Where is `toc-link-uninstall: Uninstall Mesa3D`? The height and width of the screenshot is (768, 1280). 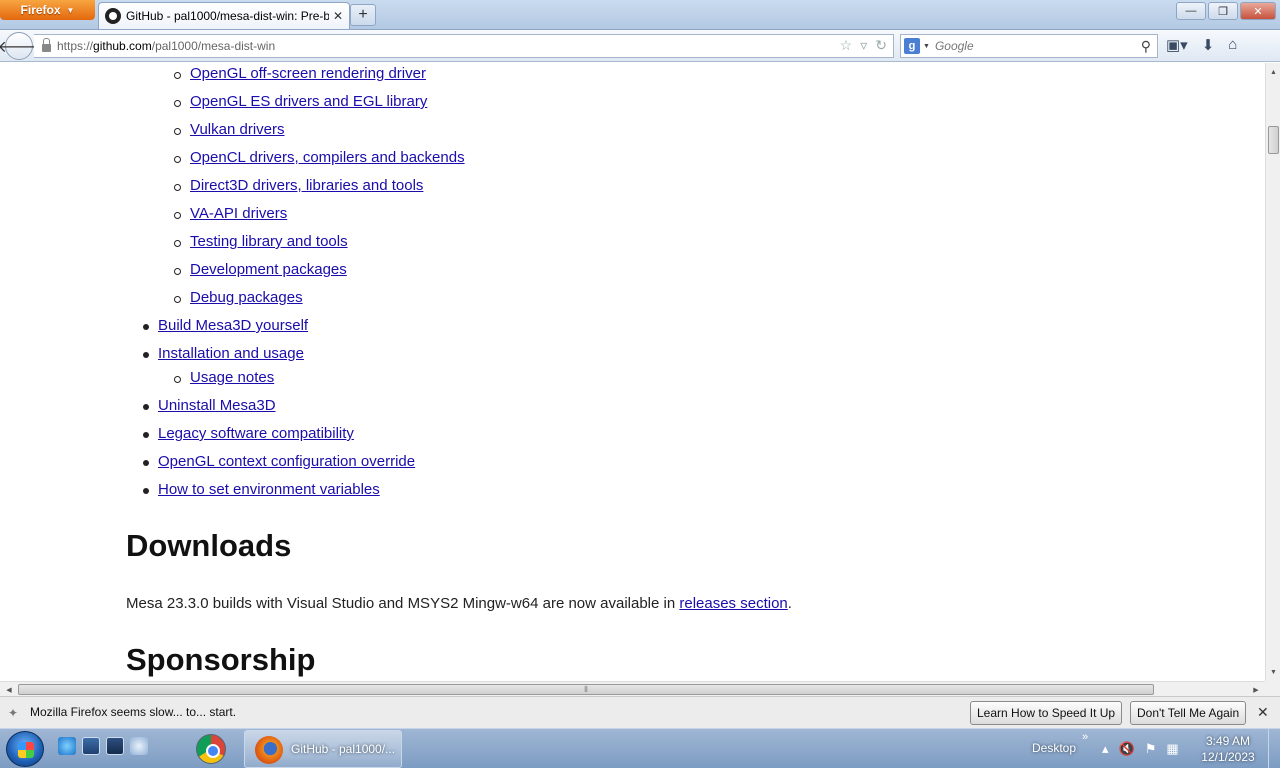 toc-link-uninstall: Uninstall Mesa3D is located at coordinates (217, 405).